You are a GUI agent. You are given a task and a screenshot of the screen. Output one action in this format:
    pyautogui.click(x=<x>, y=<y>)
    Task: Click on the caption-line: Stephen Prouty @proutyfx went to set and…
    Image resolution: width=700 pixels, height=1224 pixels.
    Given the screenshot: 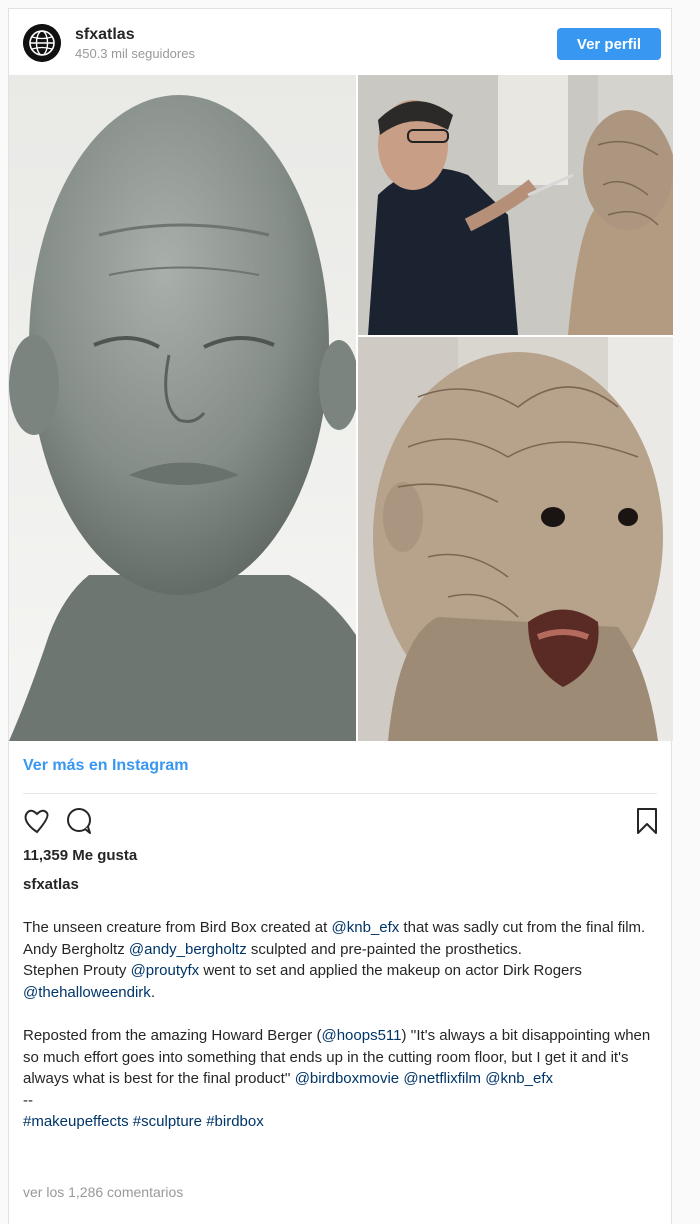 What is the action you would take?
    pyautogui.click(x=343, y=981)
    